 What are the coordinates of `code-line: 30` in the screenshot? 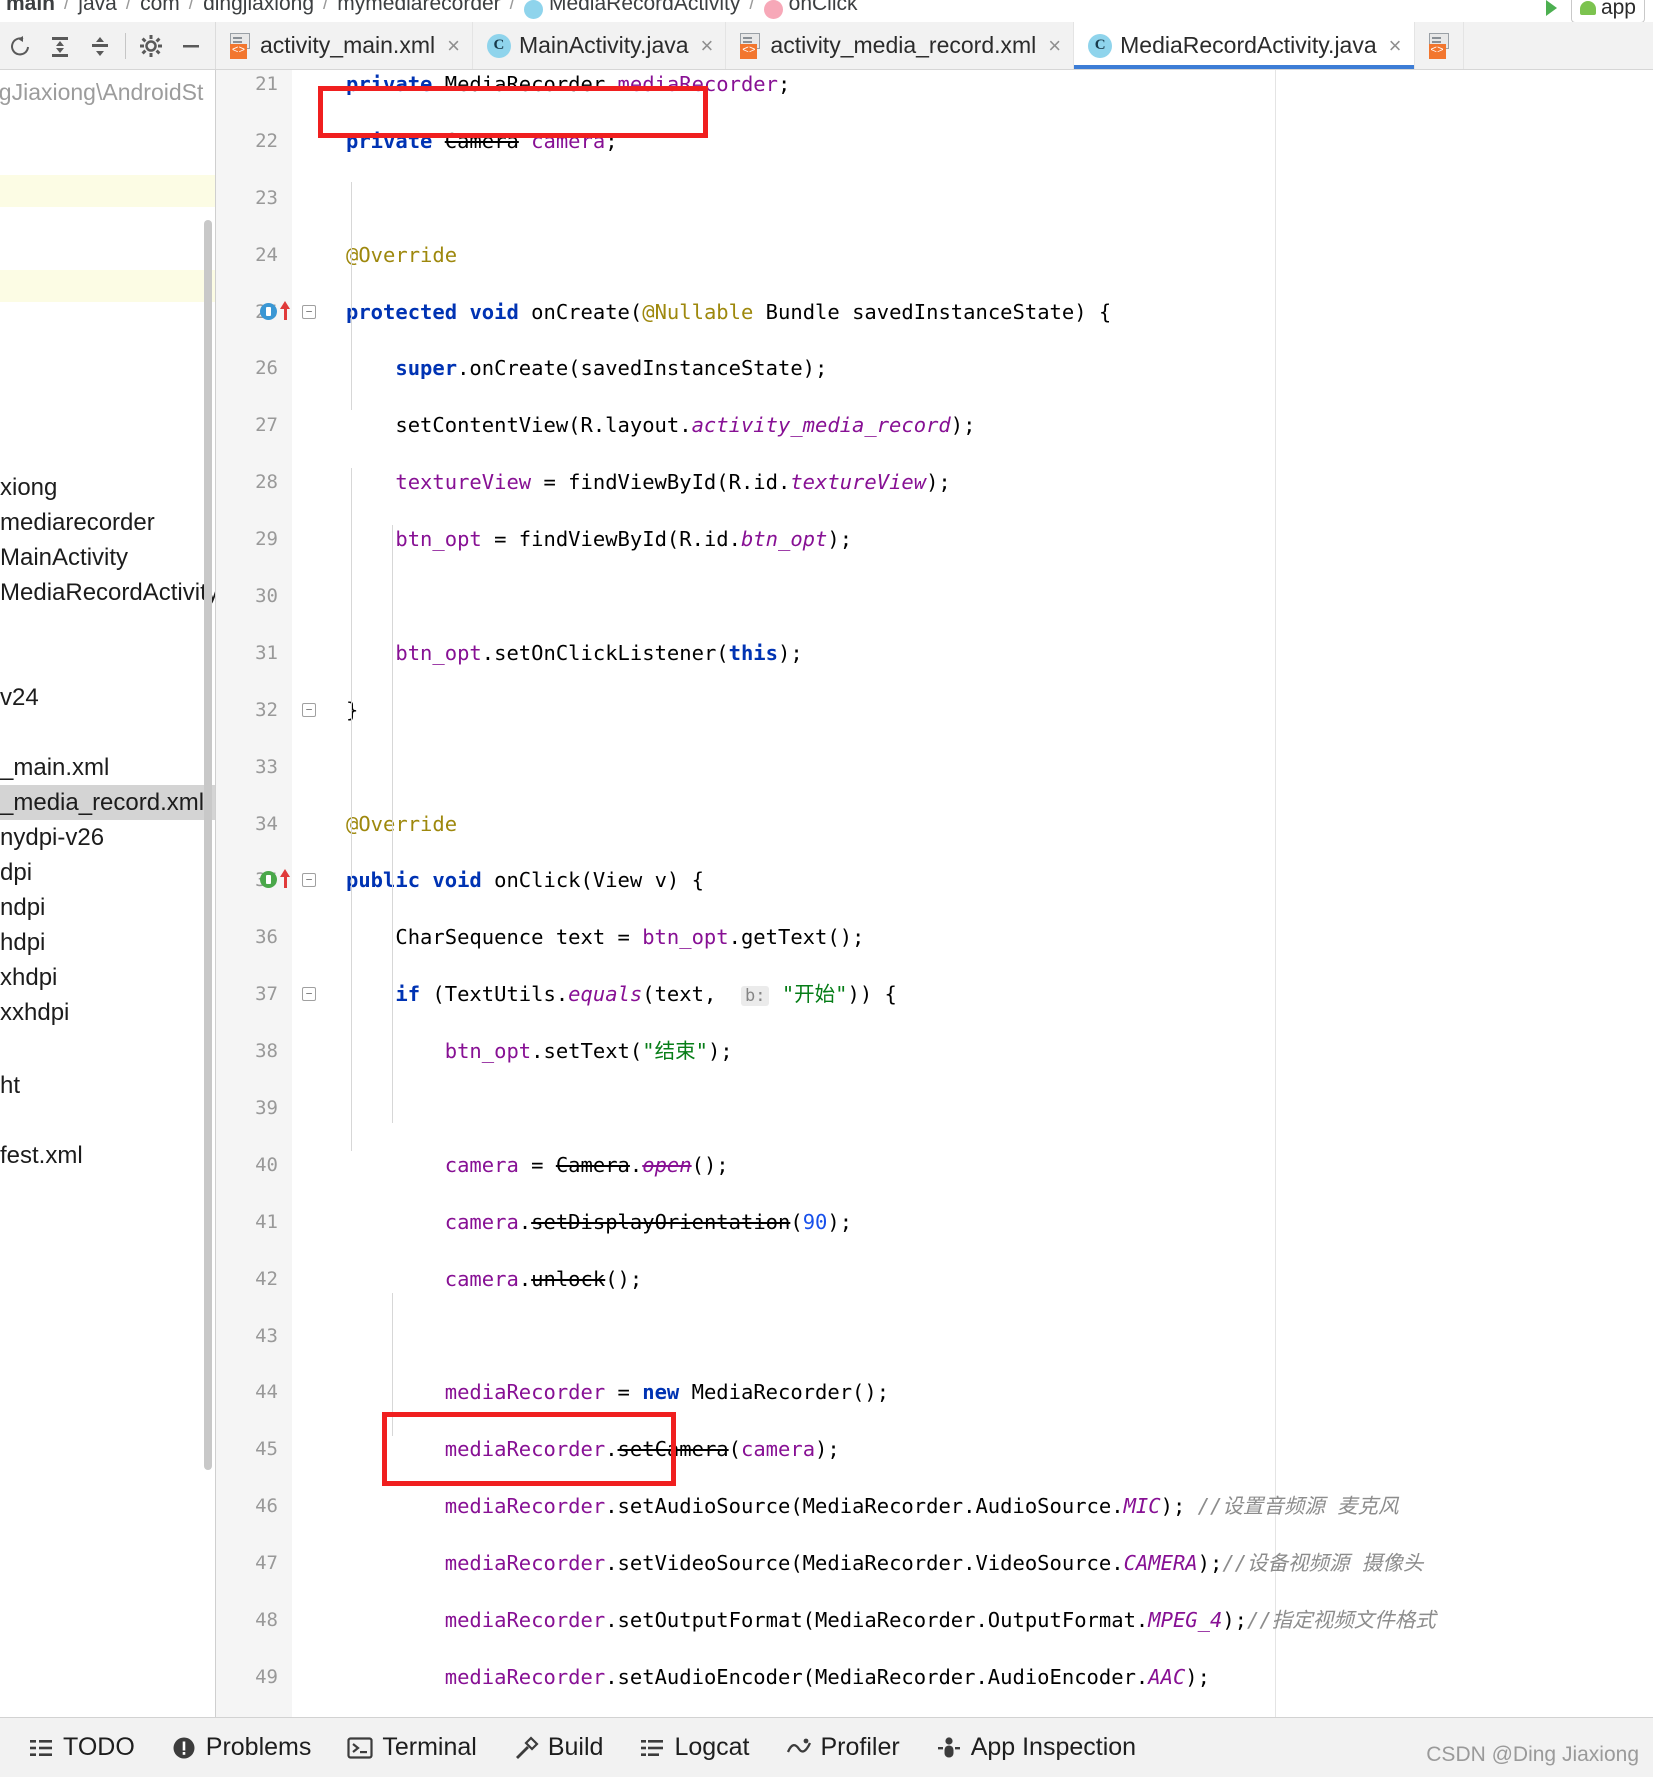 It's located at (934, 596).